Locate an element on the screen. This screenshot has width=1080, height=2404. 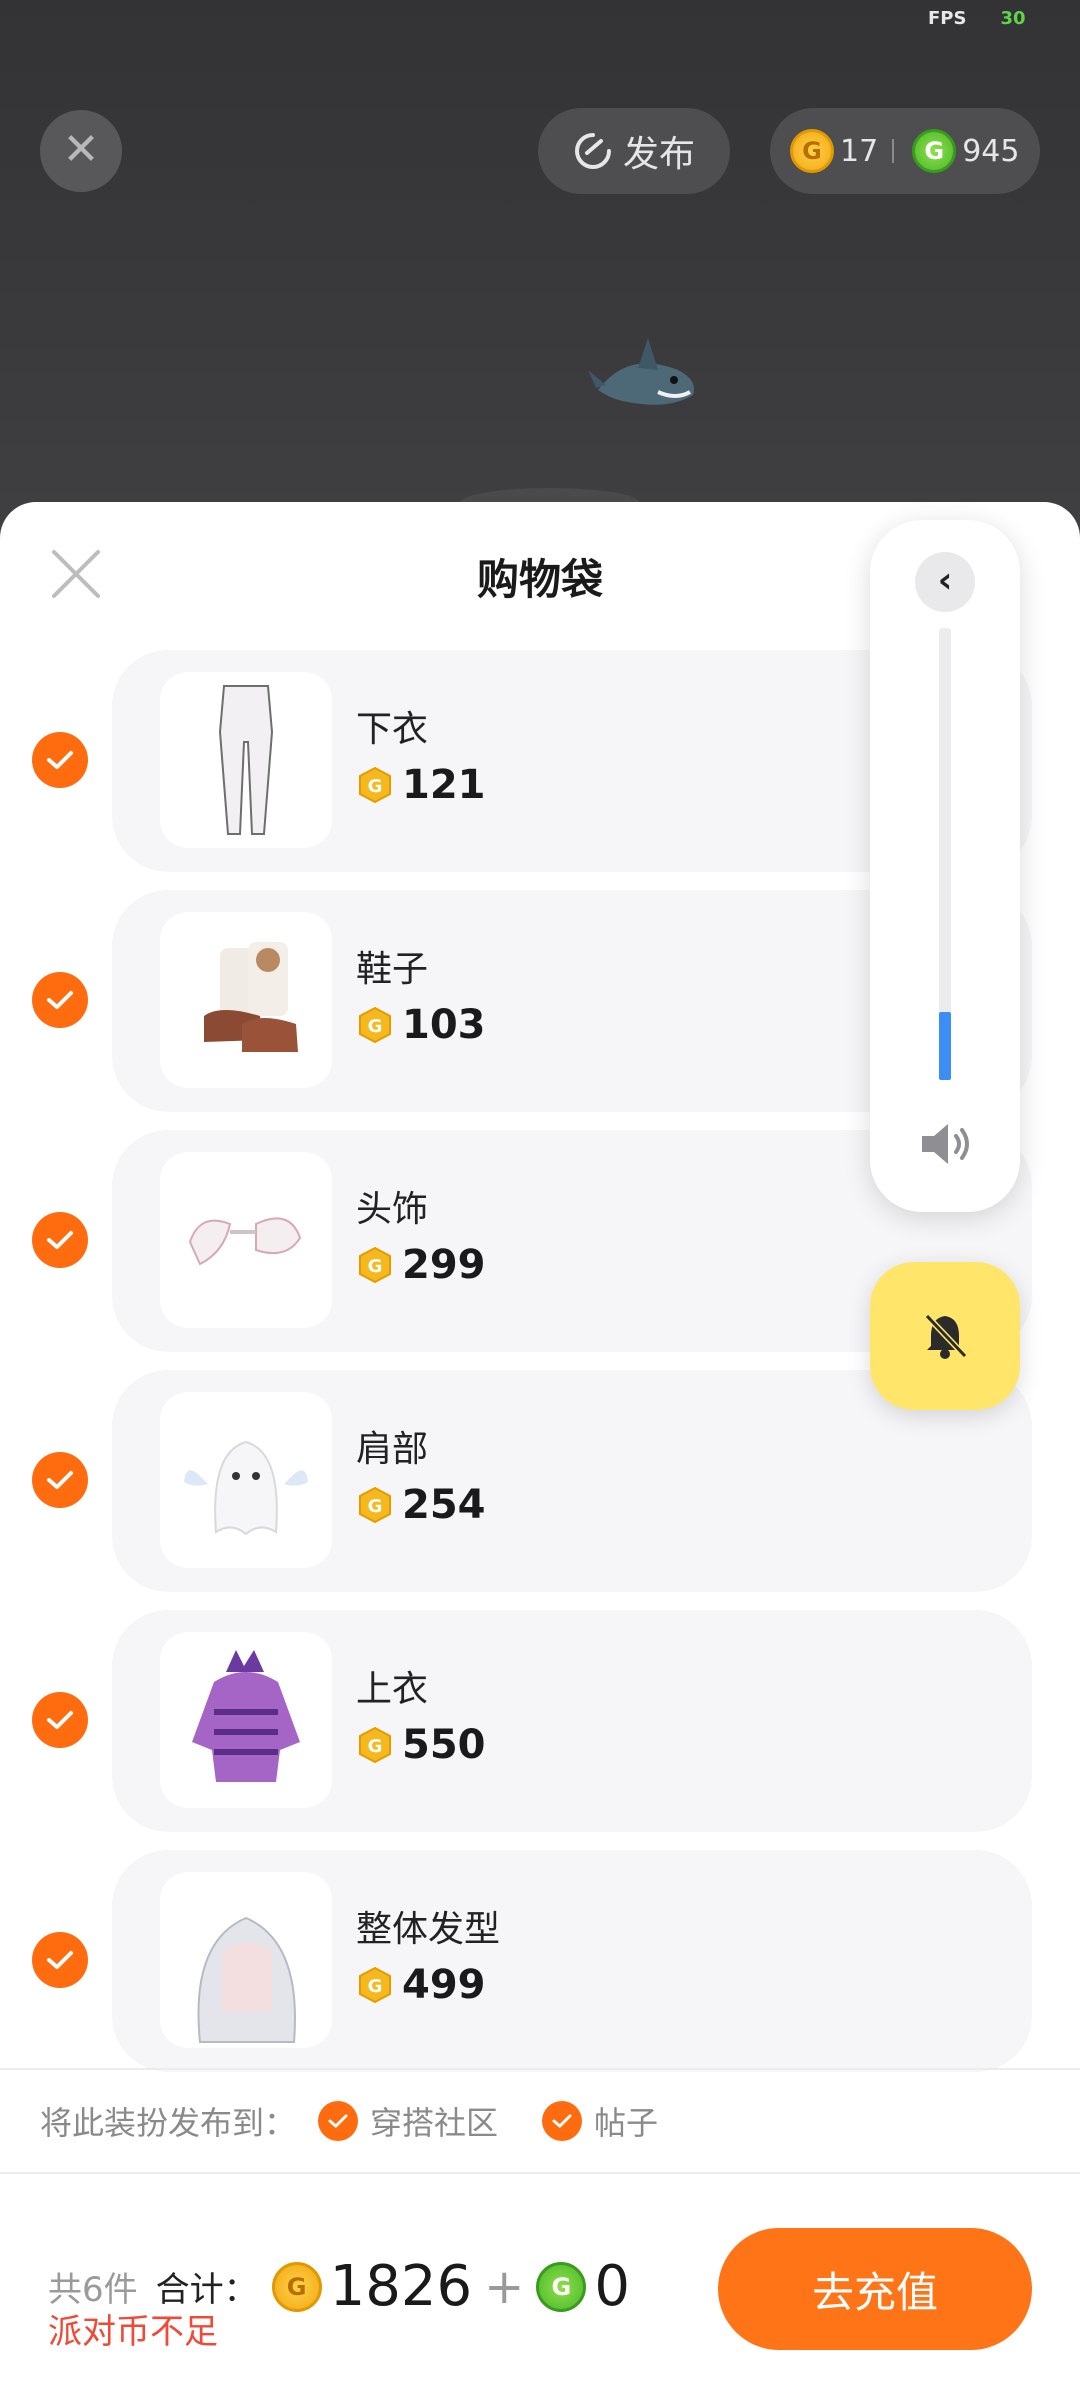
publish-option-post: 帖子 is located at coordinates (600, 2121).